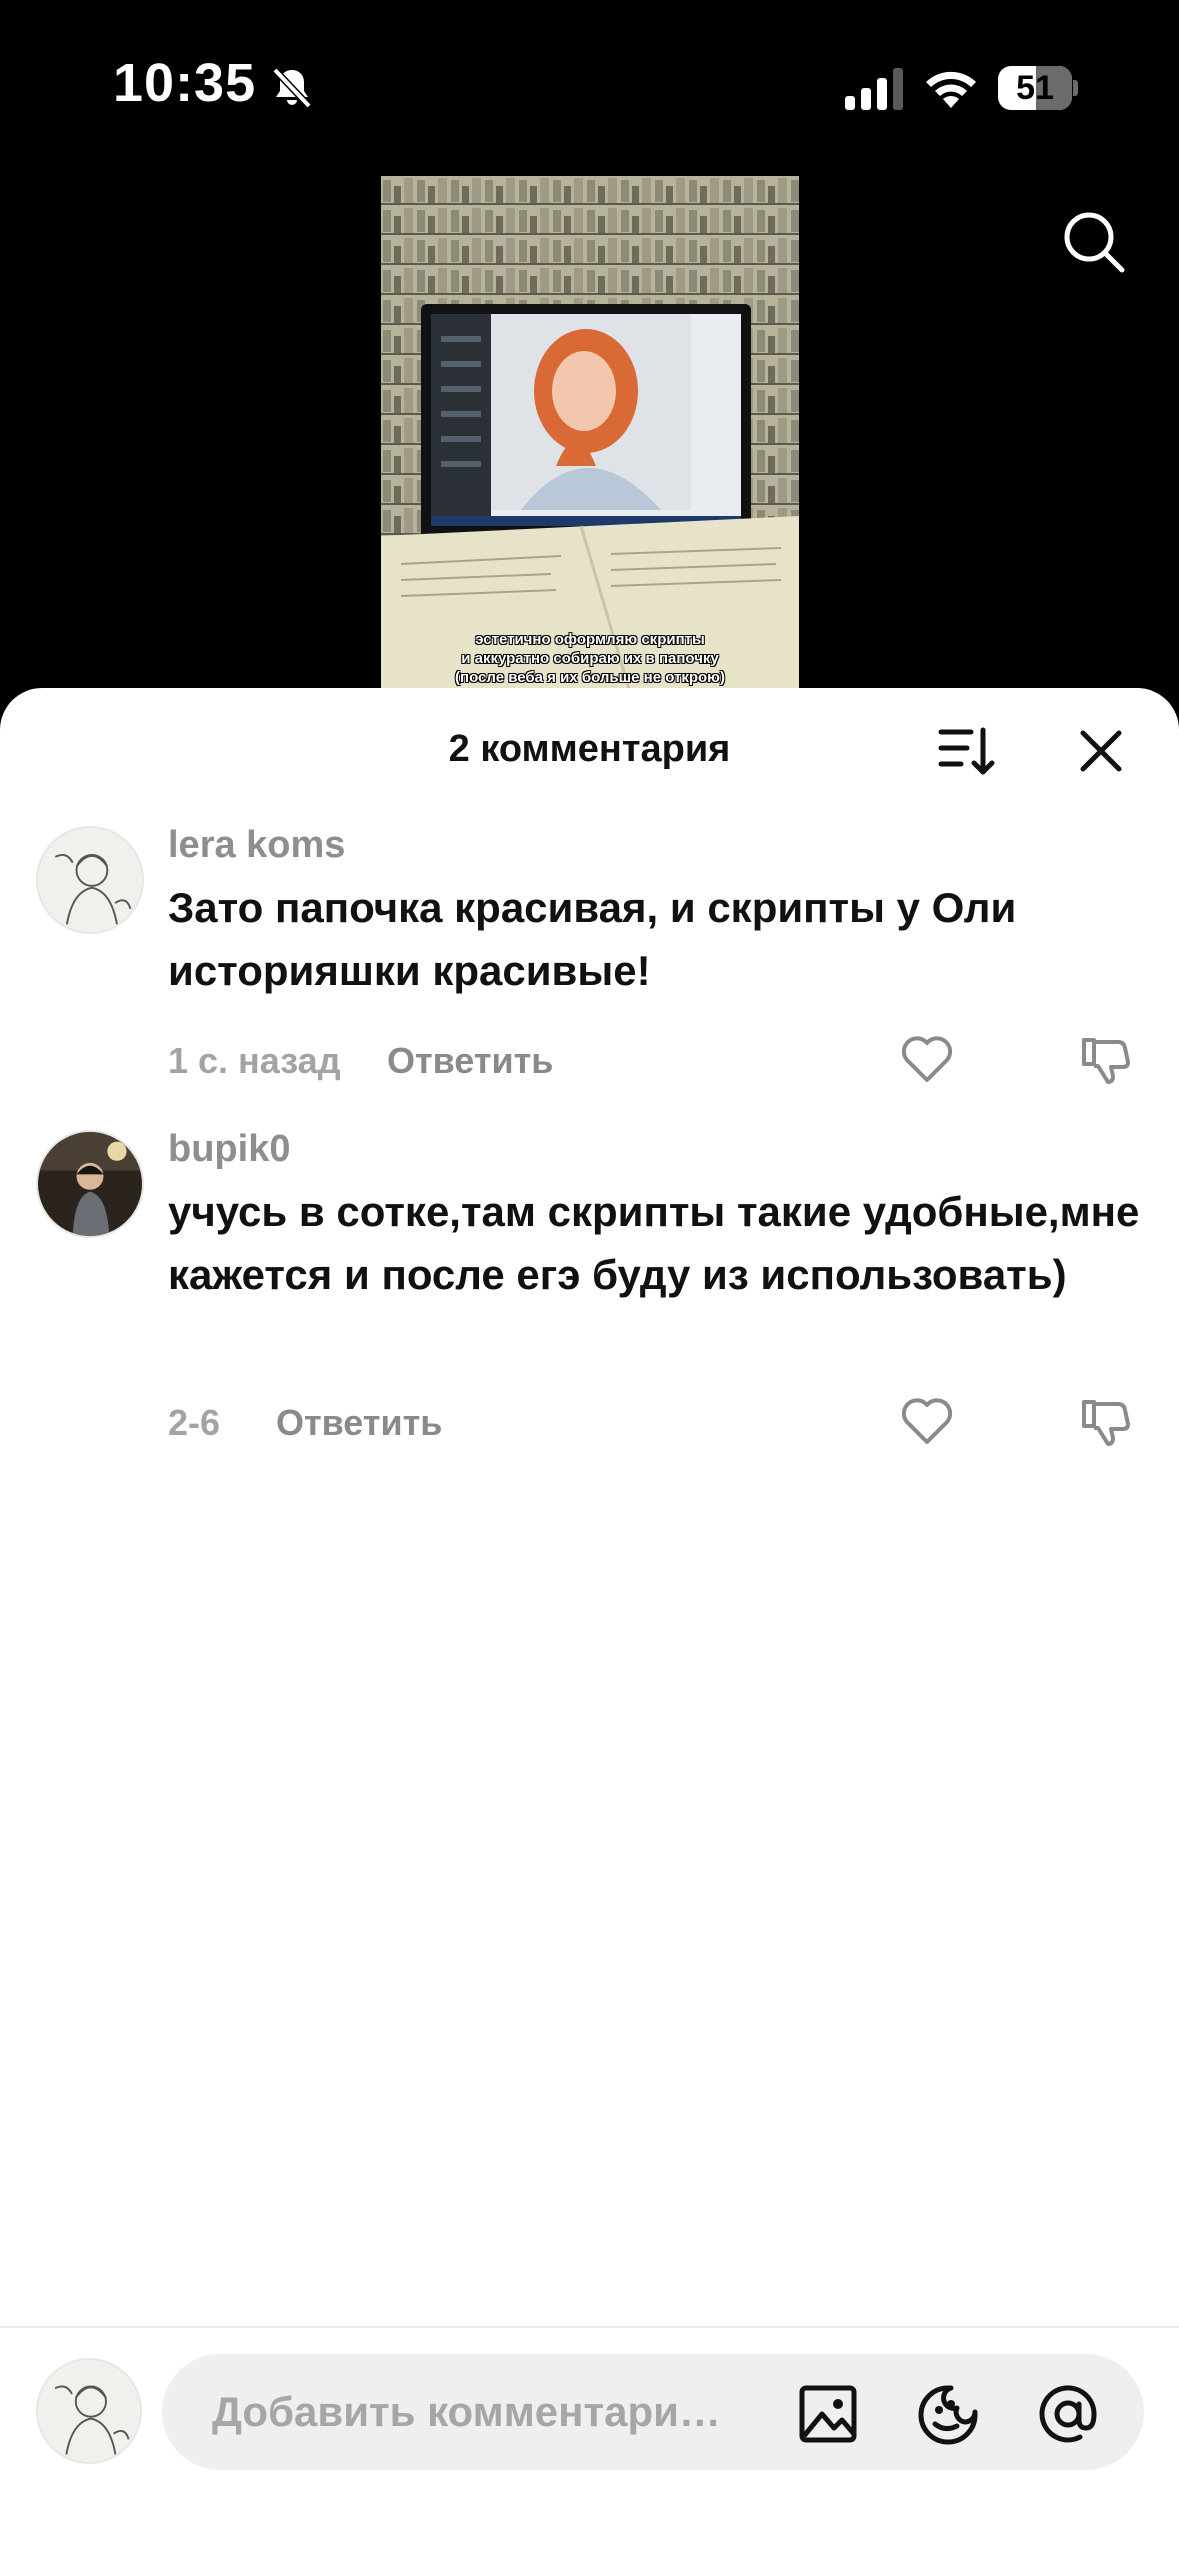 The image size is (1179, 2556). What do you see at coordinates (653, 2412) in the screenshot?
I see `comment-input-container` at bounding box center [653, 2412].